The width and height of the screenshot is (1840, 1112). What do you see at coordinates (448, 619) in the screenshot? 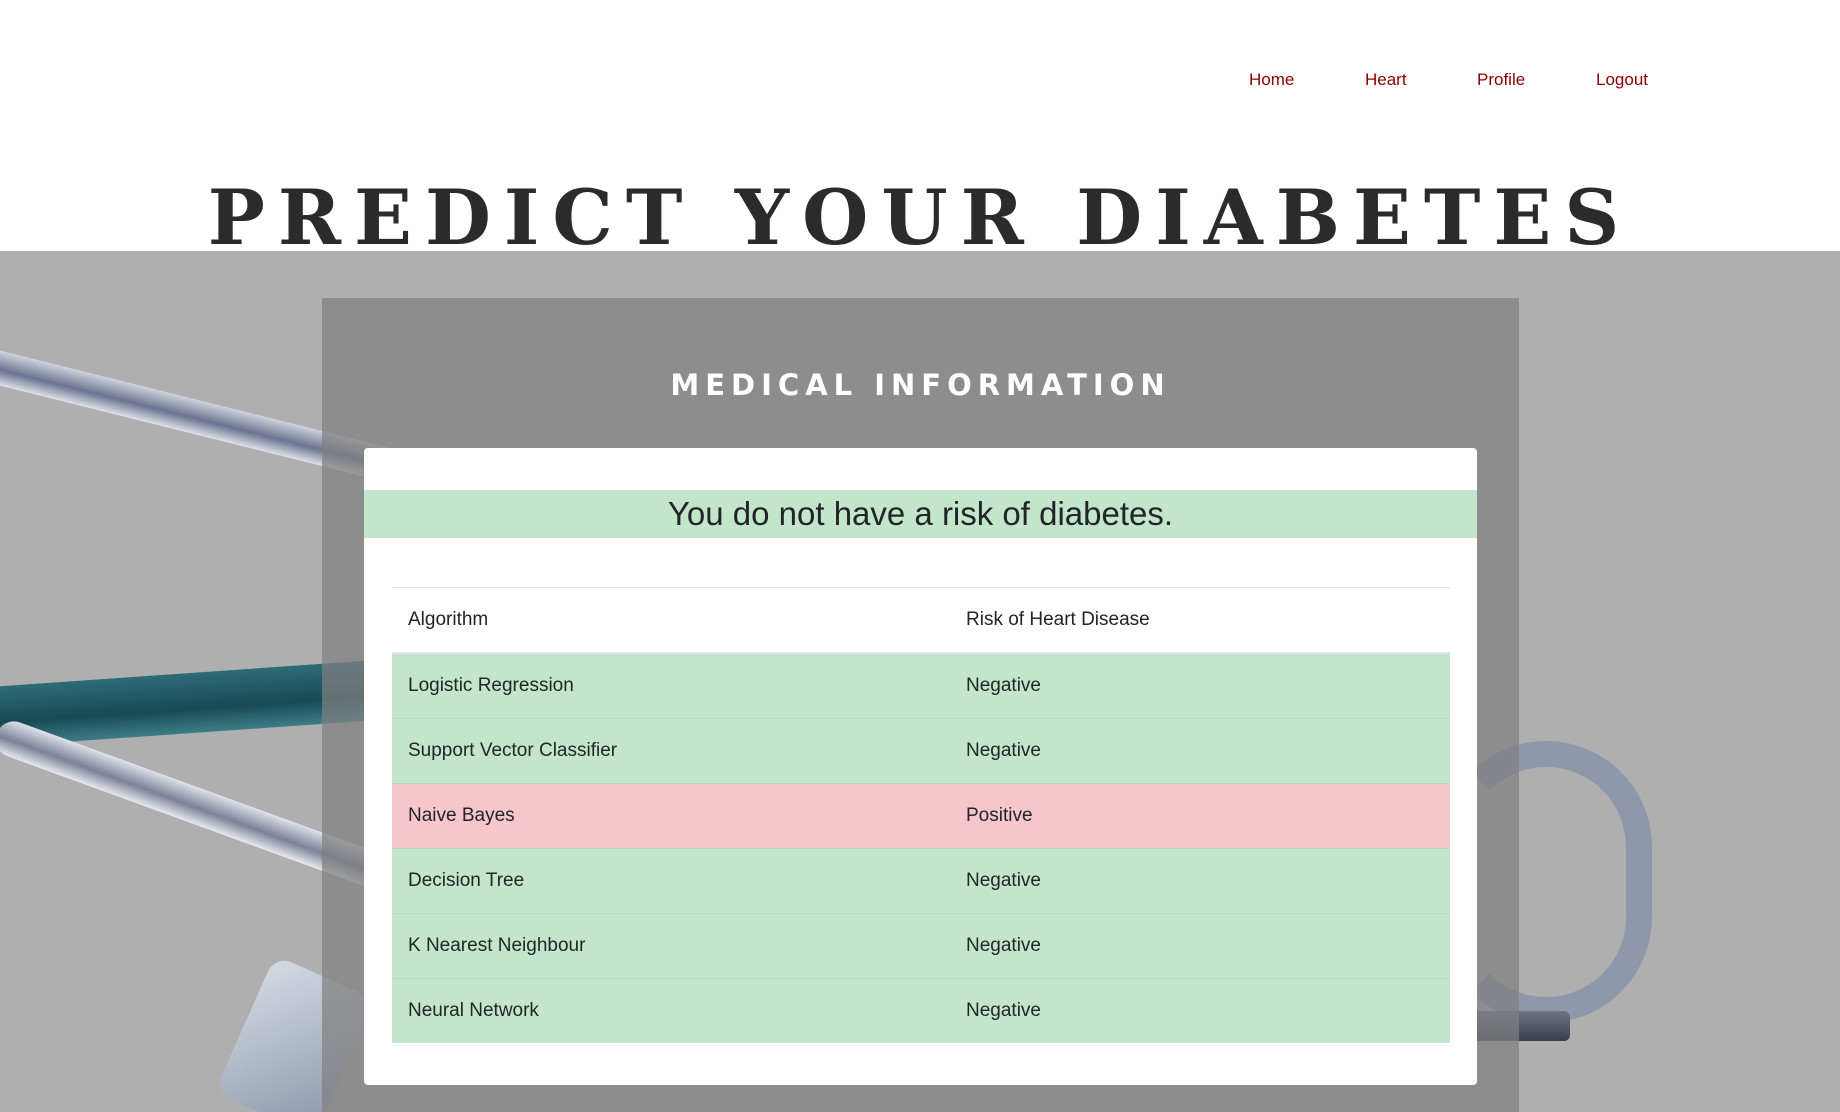
I see `header-algorithm: Algorithm` at bounding box center [448, 619].